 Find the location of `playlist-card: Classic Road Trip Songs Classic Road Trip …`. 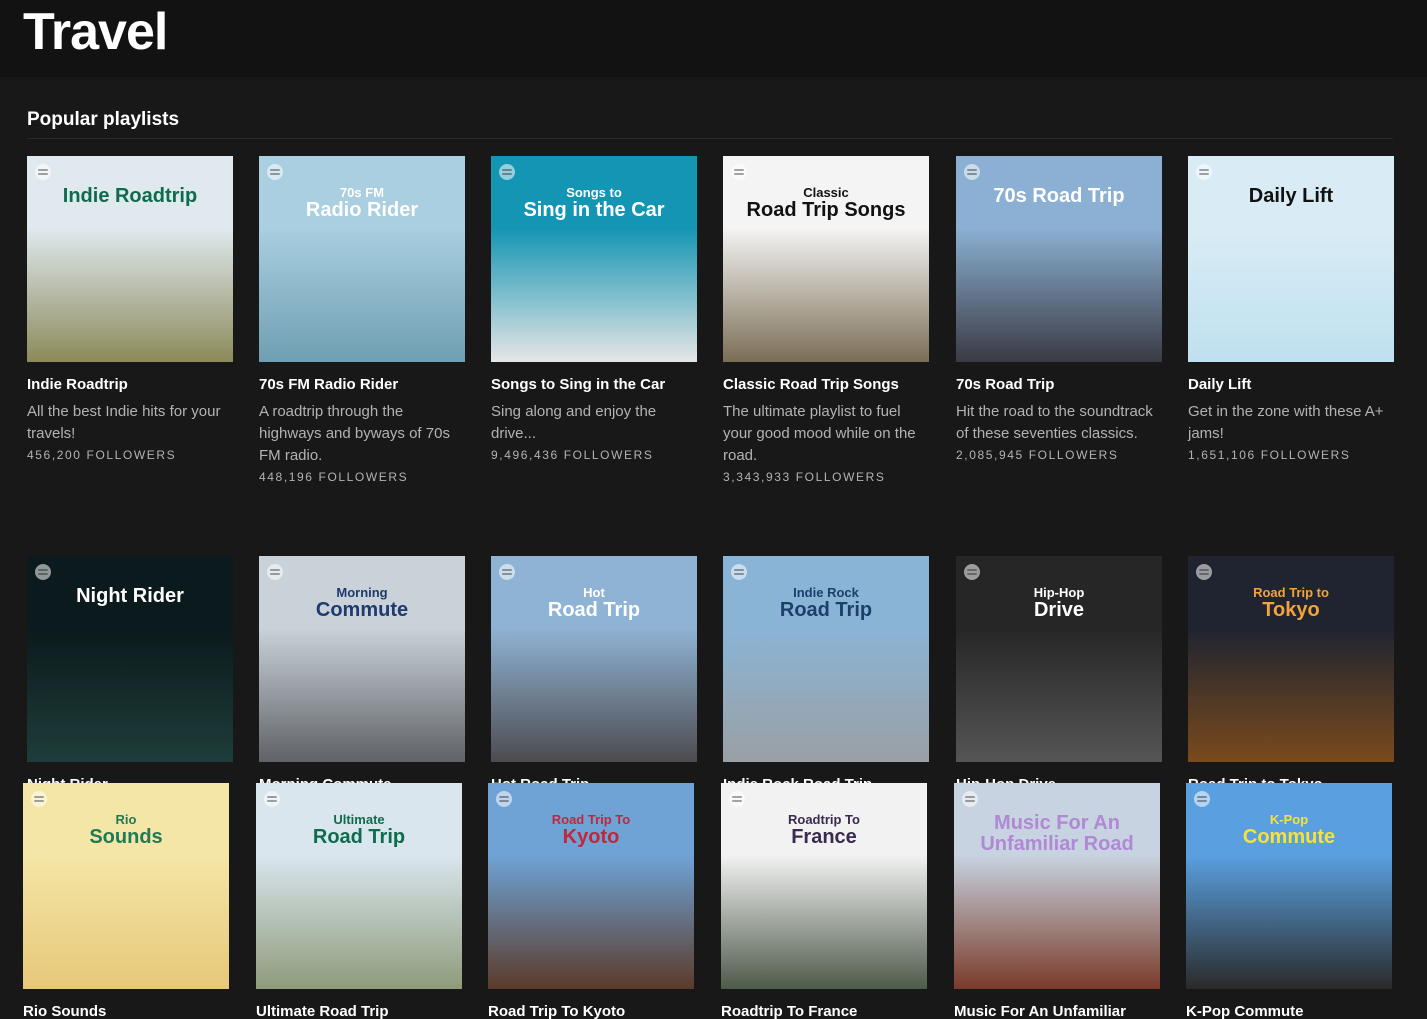

playlist-card: Classic Road Trip Songs Classic Road Trip … is located at coordinates (826, 320).